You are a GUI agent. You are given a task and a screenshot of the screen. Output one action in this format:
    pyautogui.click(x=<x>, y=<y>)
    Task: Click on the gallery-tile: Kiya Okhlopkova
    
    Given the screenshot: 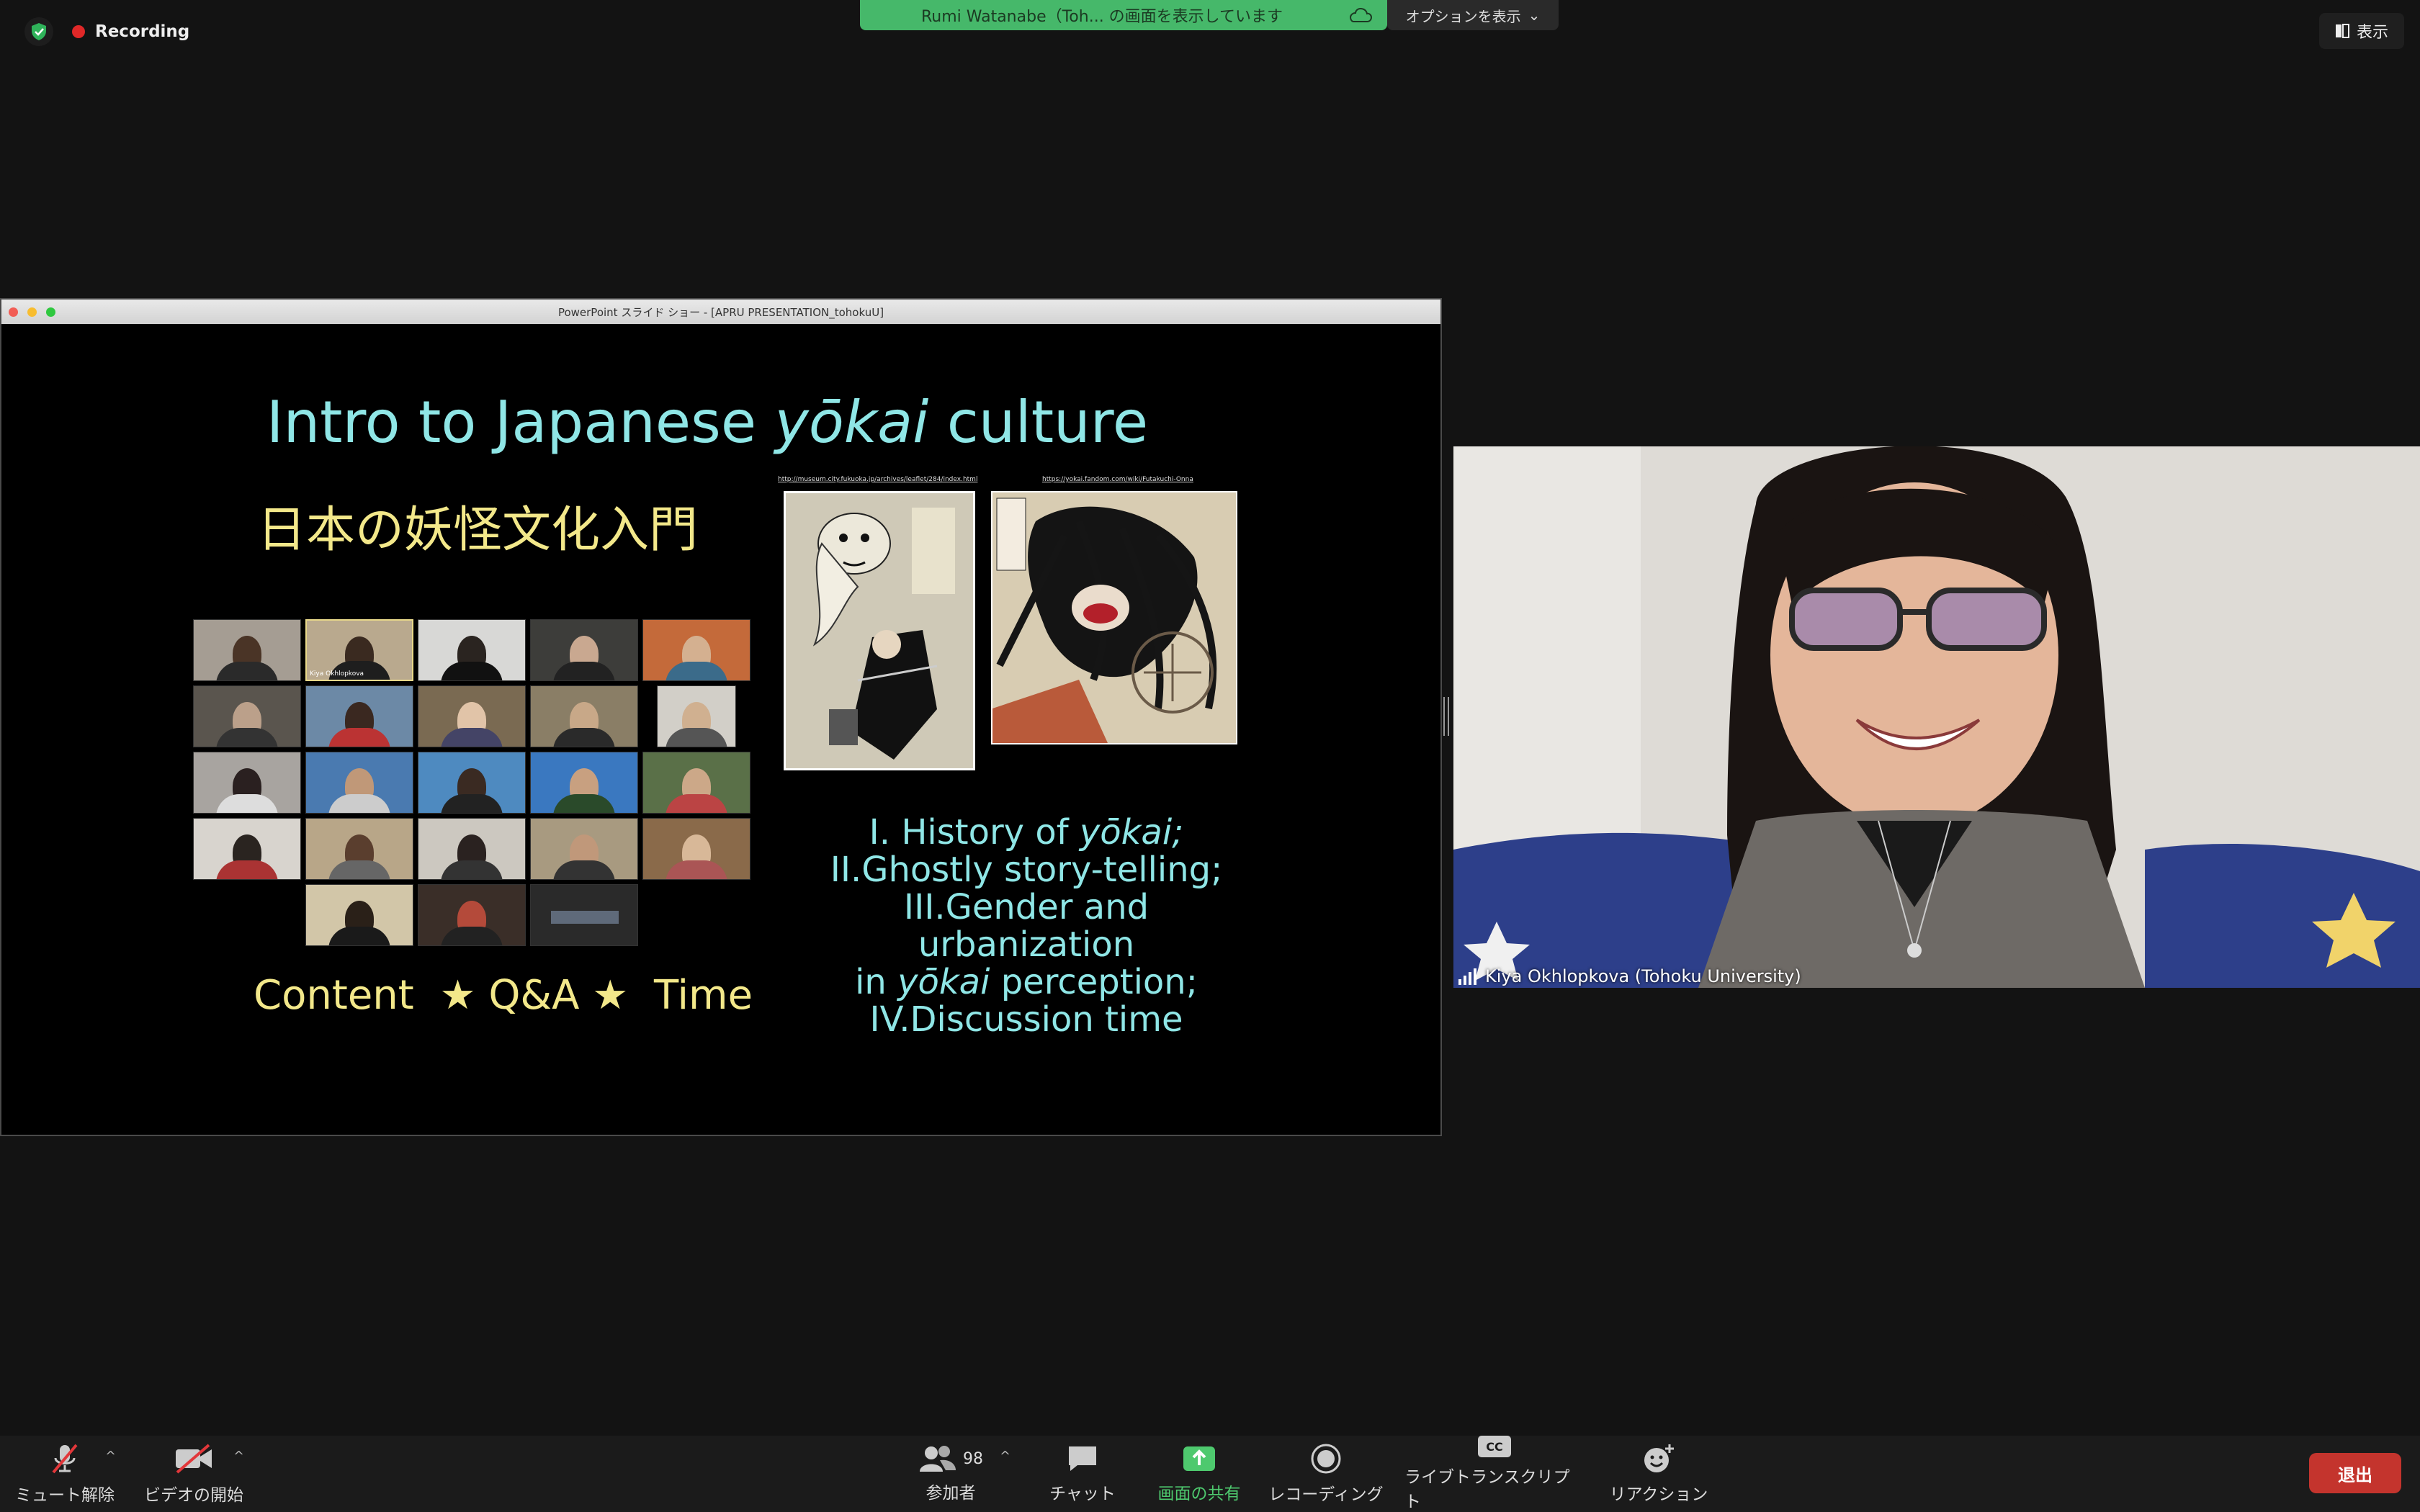 What is the action you would take?
    pyautogui.click(x=359, y=650)
    